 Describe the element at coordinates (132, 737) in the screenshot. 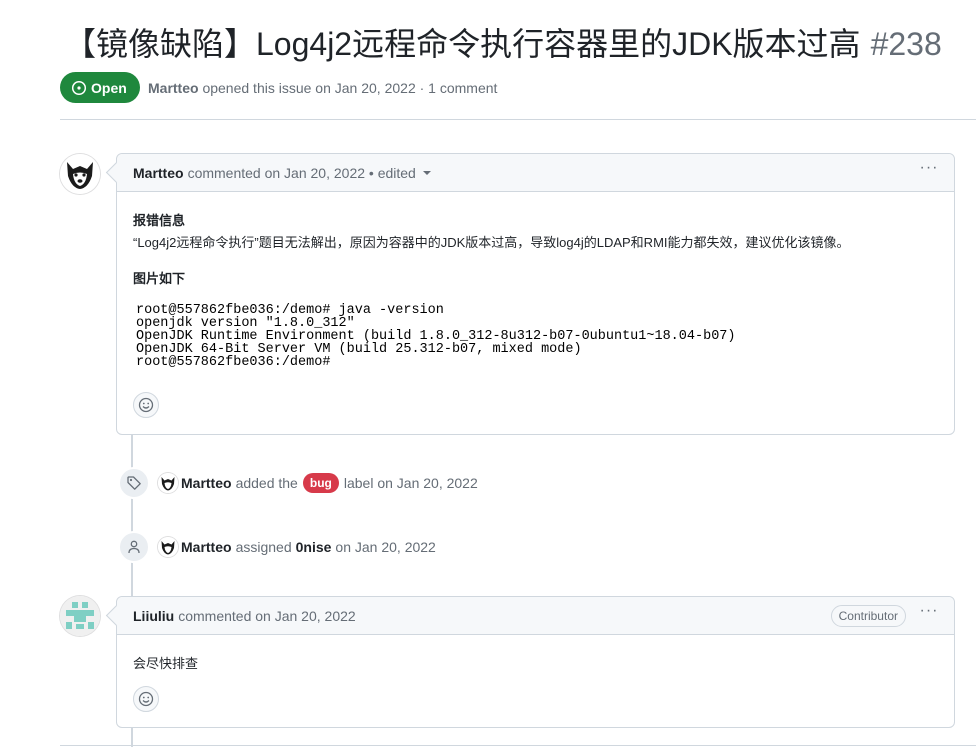

I see `timeline-connector-bottom` at that location.